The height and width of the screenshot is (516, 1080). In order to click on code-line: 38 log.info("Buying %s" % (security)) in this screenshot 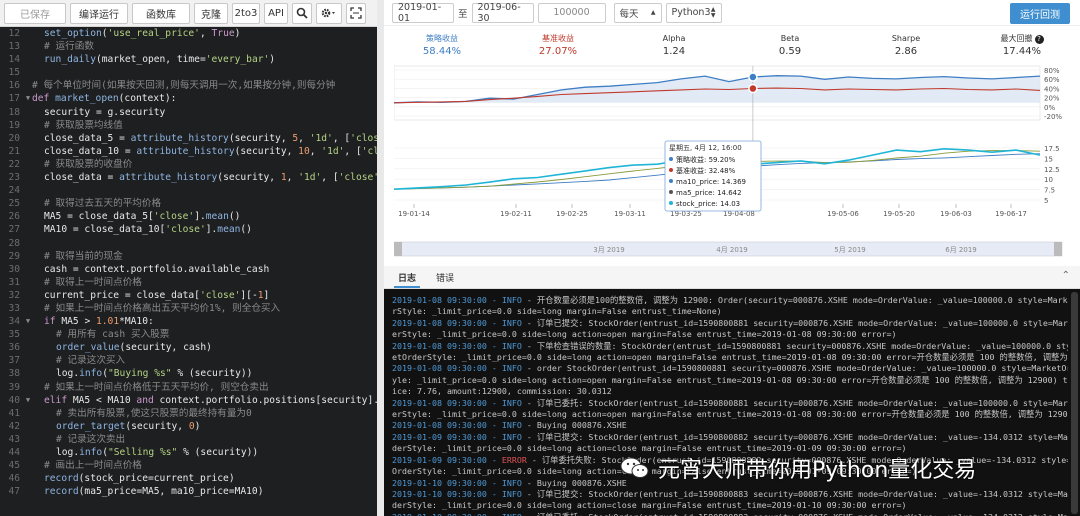, I will do `click(188, 373)`.